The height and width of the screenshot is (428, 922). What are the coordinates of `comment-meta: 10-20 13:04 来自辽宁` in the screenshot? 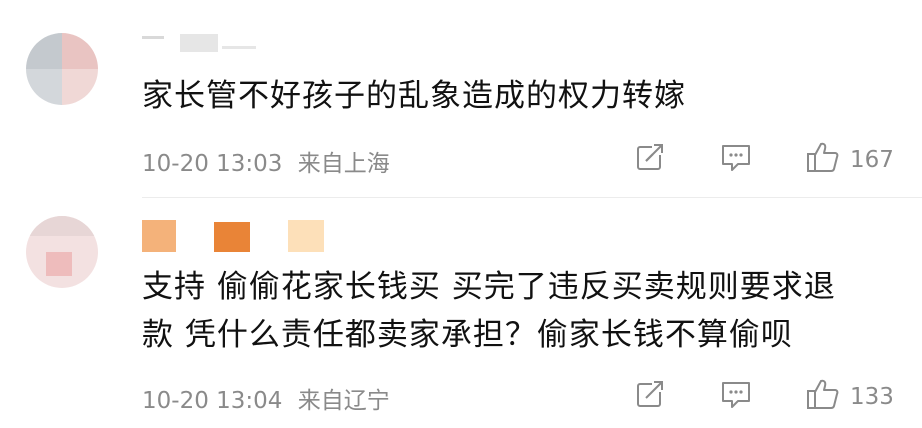 It's located at (266, 398).